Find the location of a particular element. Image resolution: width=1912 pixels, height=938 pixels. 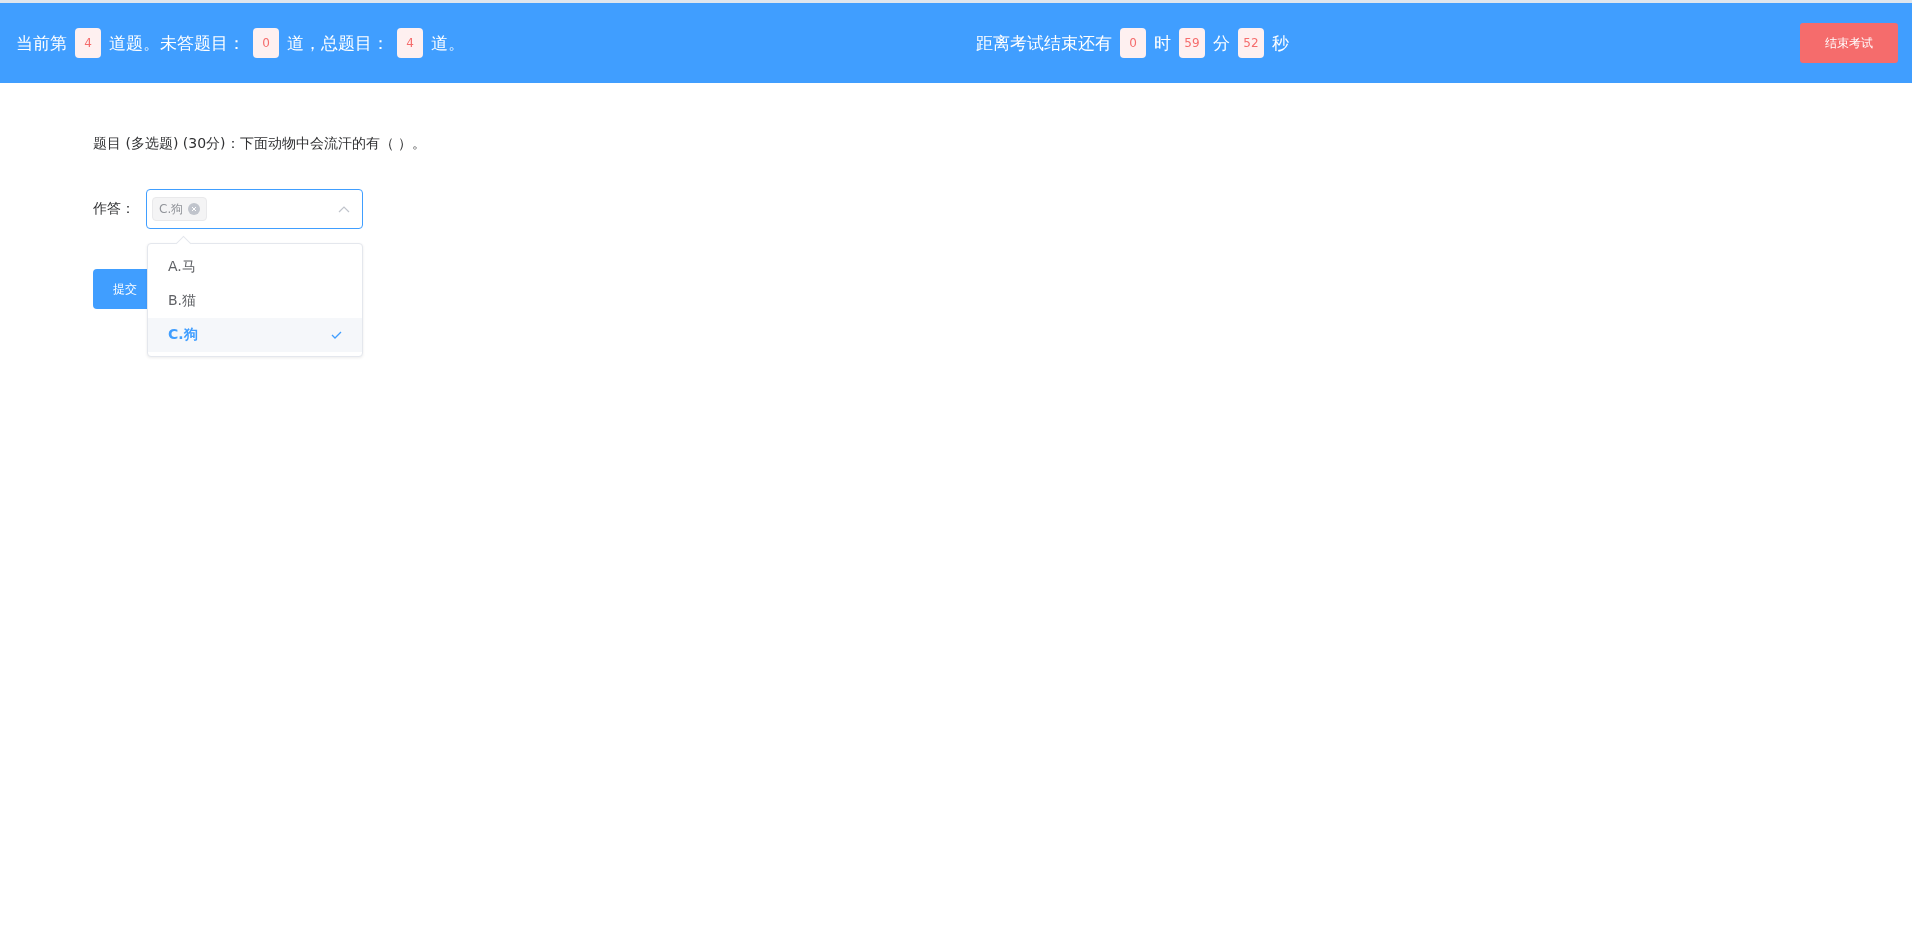

header-text: 当前第 is located at coordinates (41, 43).